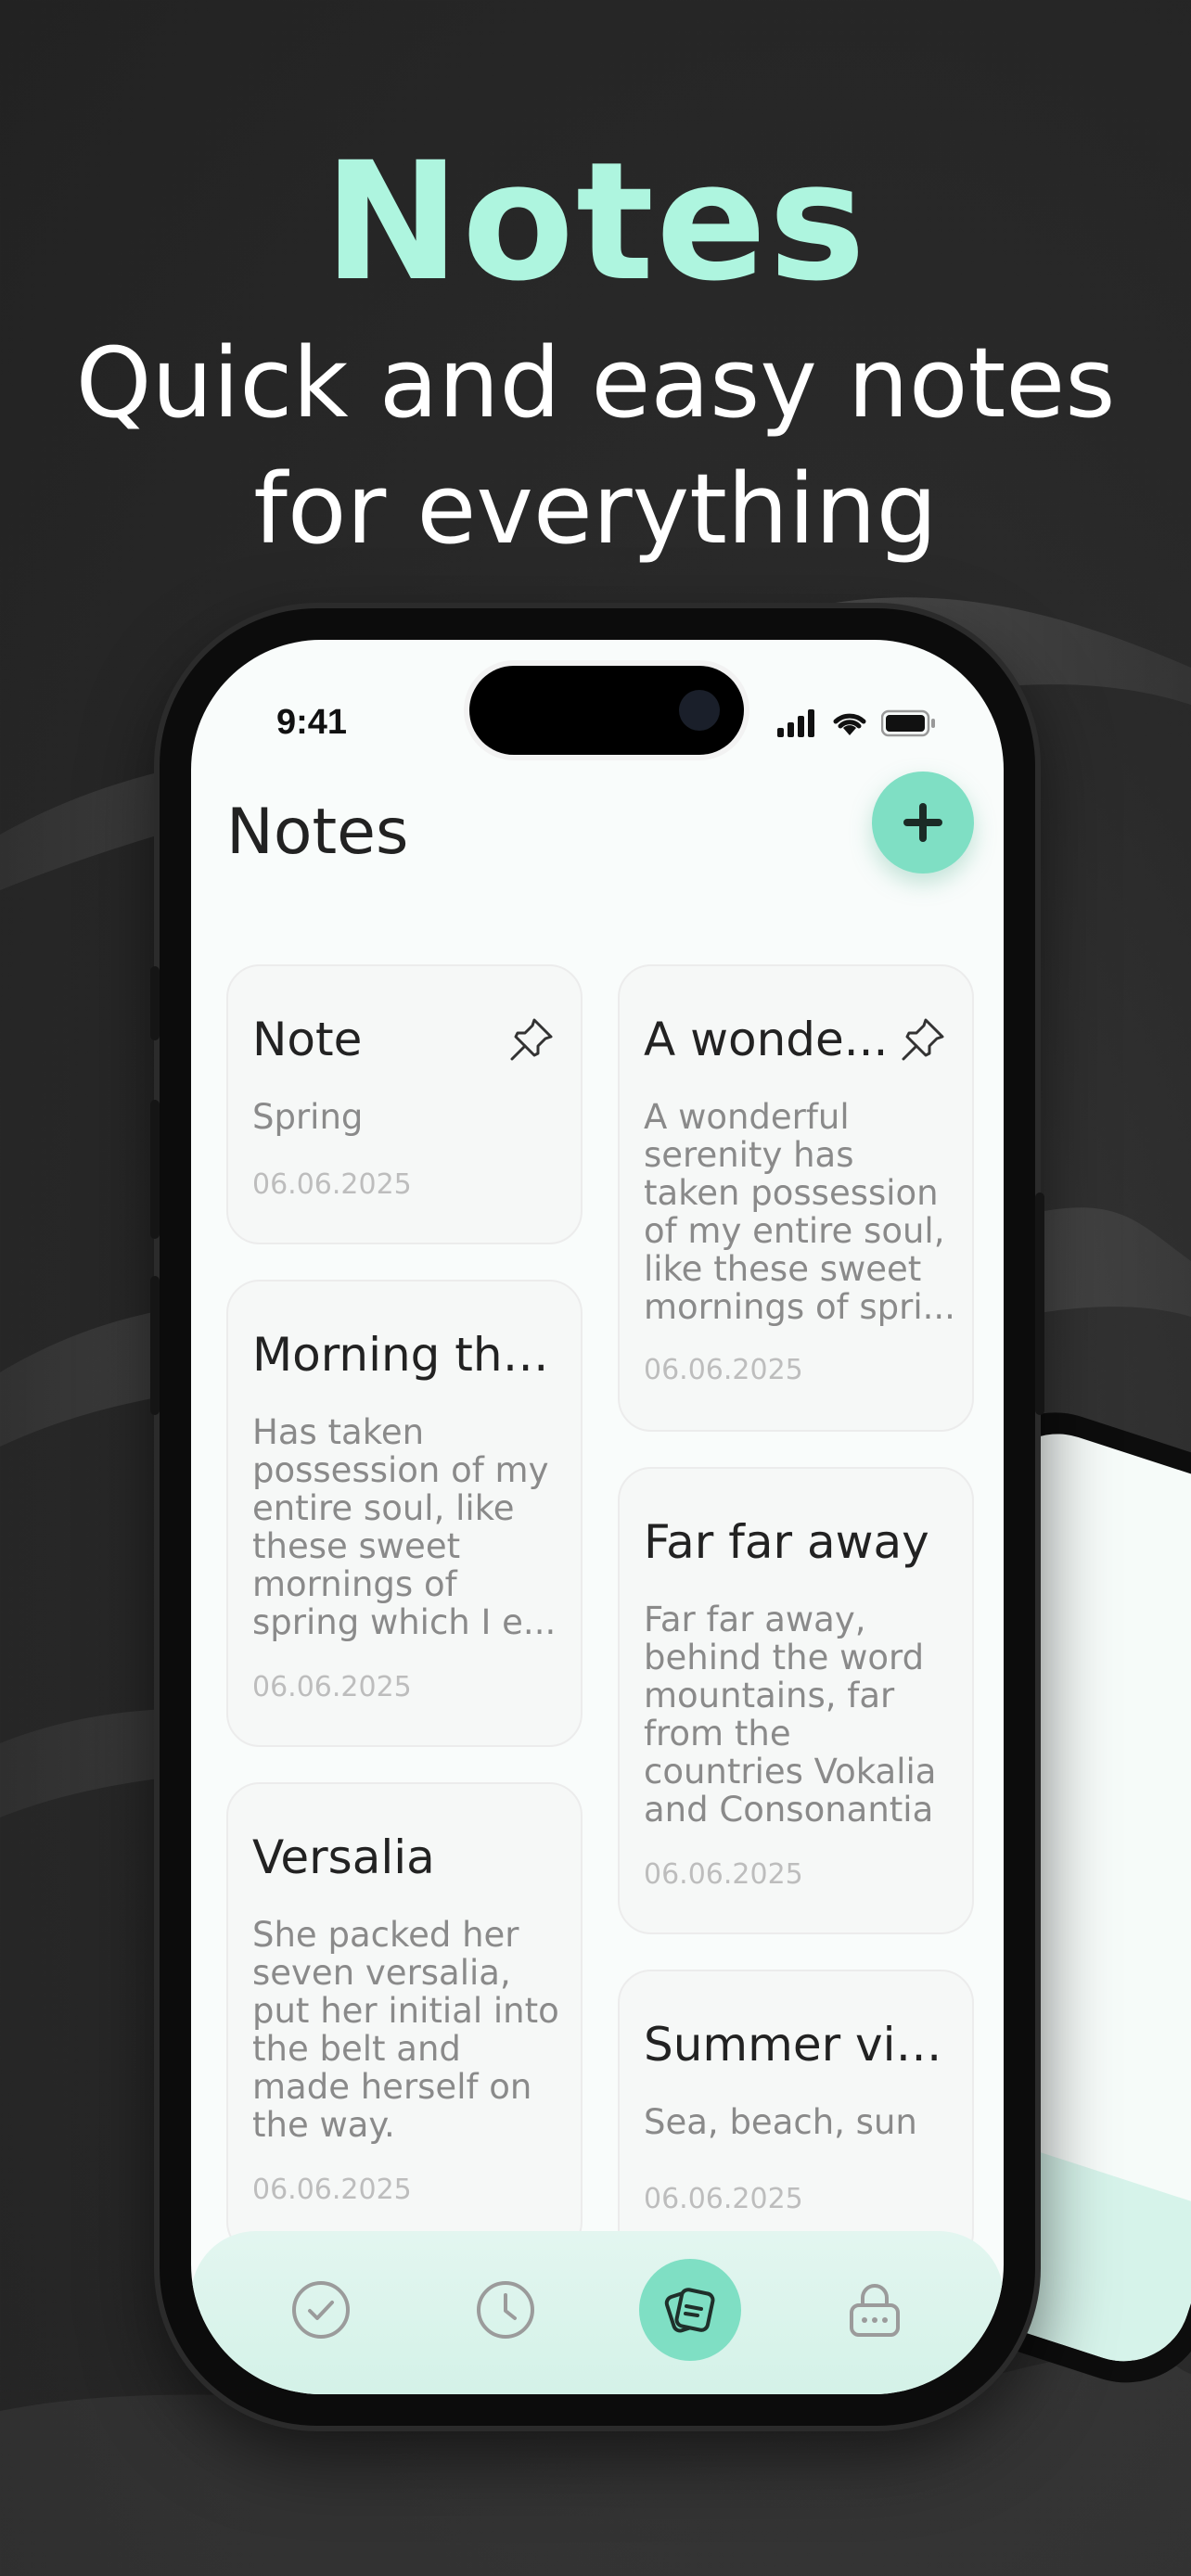 The width and height of the screenshot is (1191, 2576). Describe the element at coordinates (155, 1003) in the screenshot. I see `silent-switch` at that location.